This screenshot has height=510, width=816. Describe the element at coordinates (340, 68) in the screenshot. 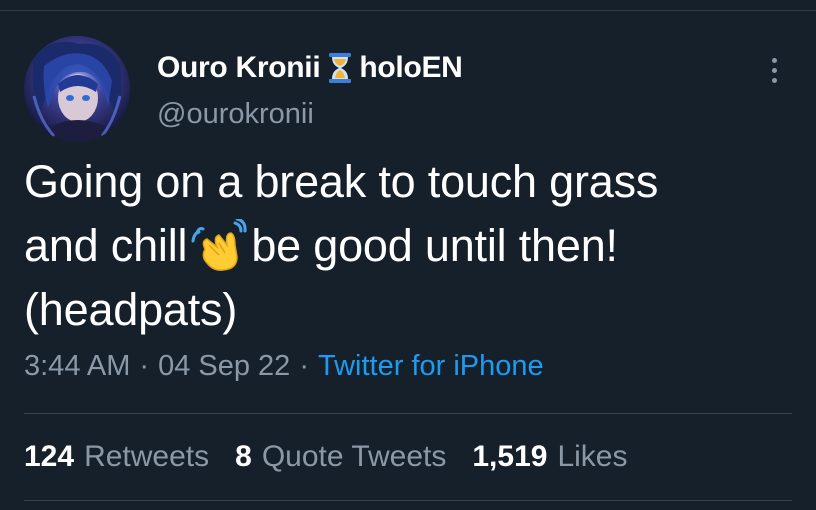

I see `hourglass-icon` at that location.